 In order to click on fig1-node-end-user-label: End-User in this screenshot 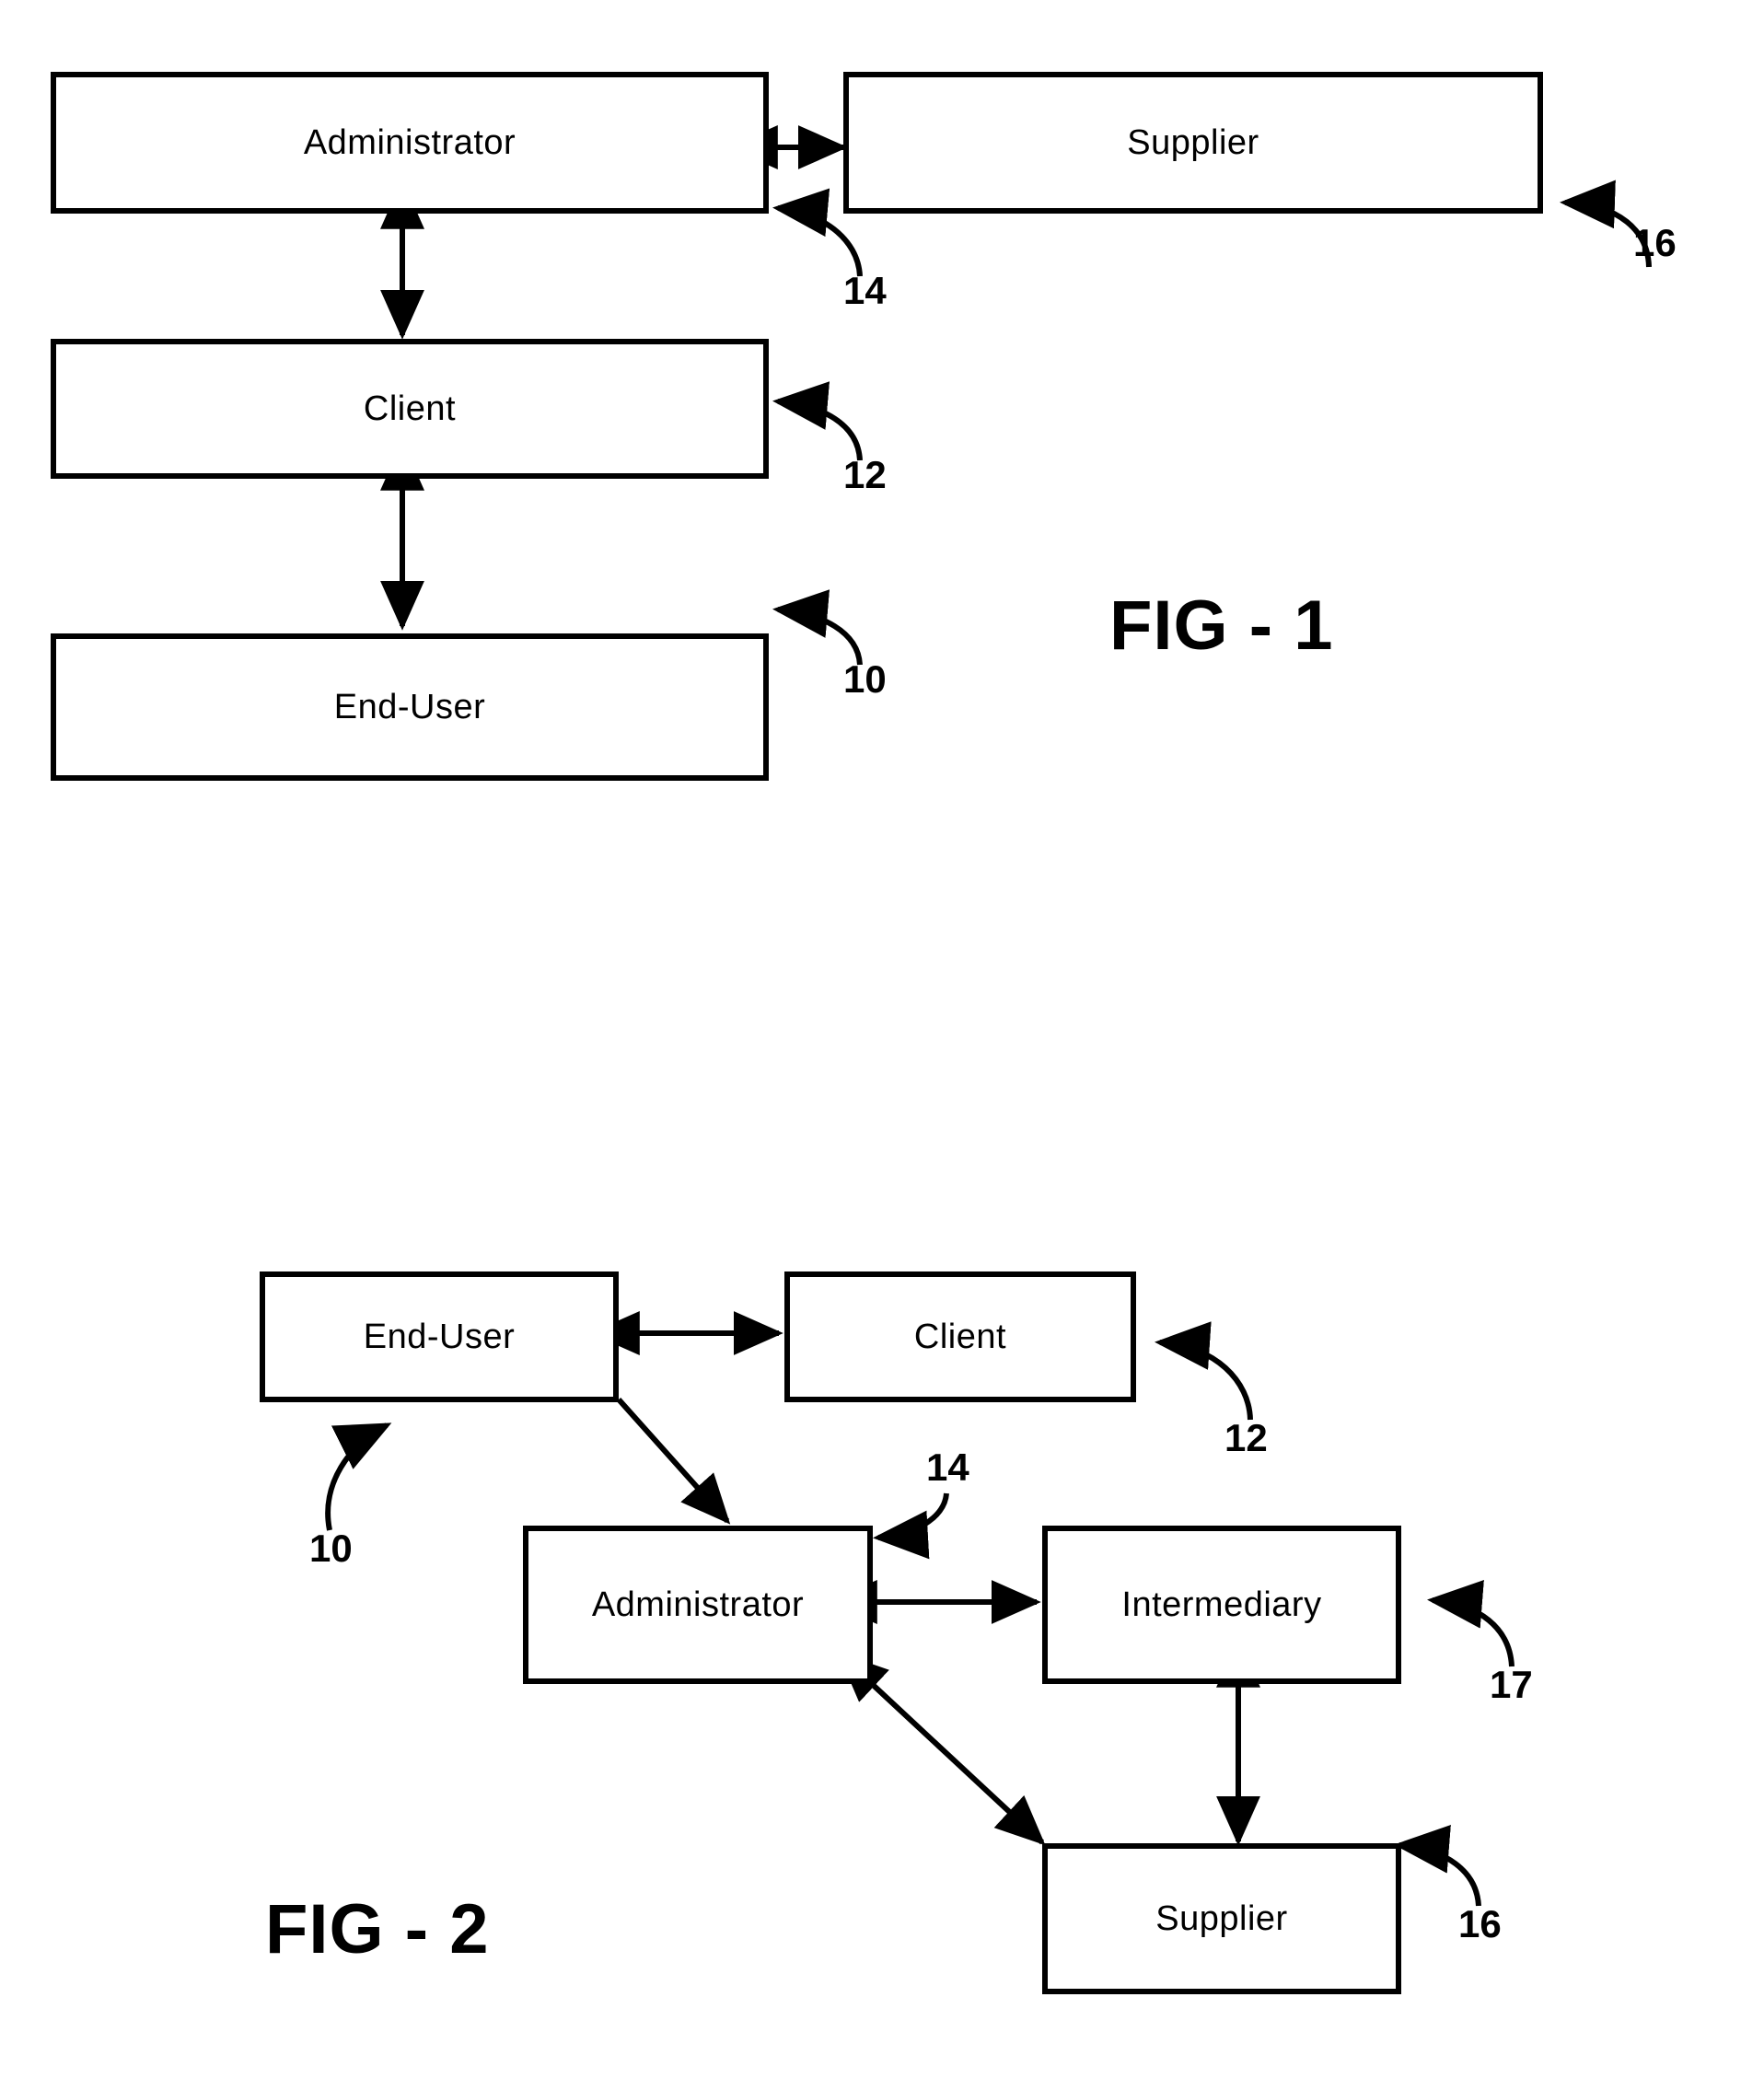, I will do `click(409, 706)`.